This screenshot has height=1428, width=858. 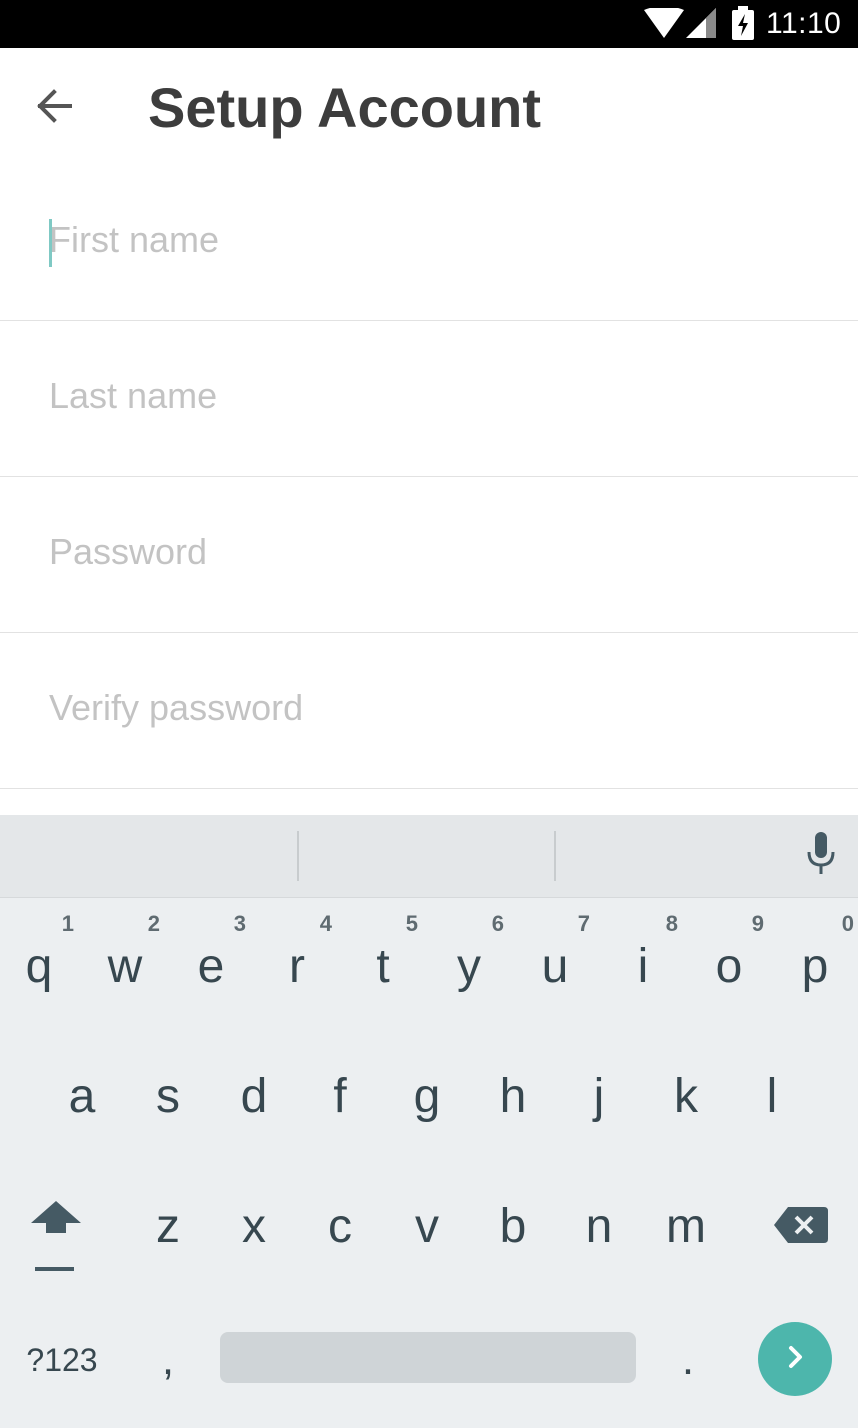 I want to click on key-hint: 6, so click(x=497, y=923).